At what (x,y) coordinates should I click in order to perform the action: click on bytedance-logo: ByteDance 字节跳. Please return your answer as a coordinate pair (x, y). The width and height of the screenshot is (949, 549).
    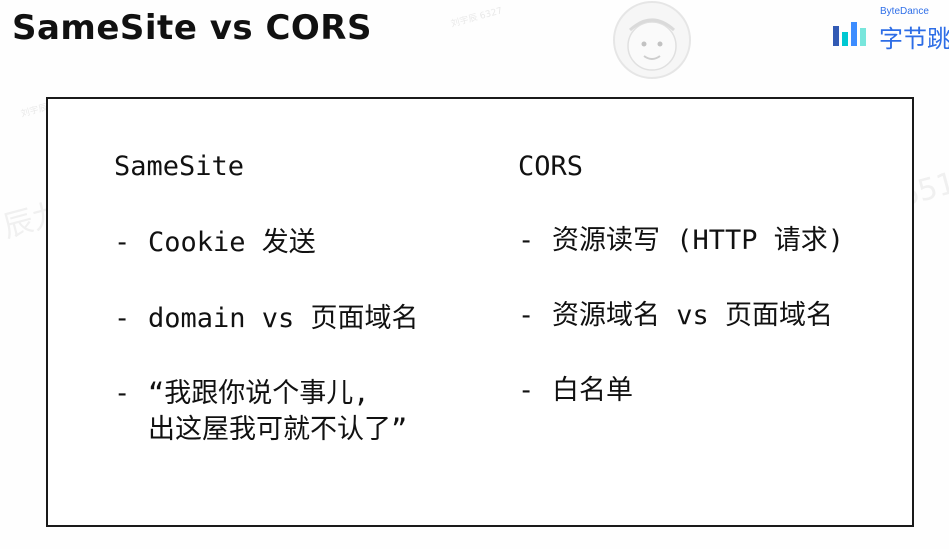
    Looking at the image, I should click on (890, 29).